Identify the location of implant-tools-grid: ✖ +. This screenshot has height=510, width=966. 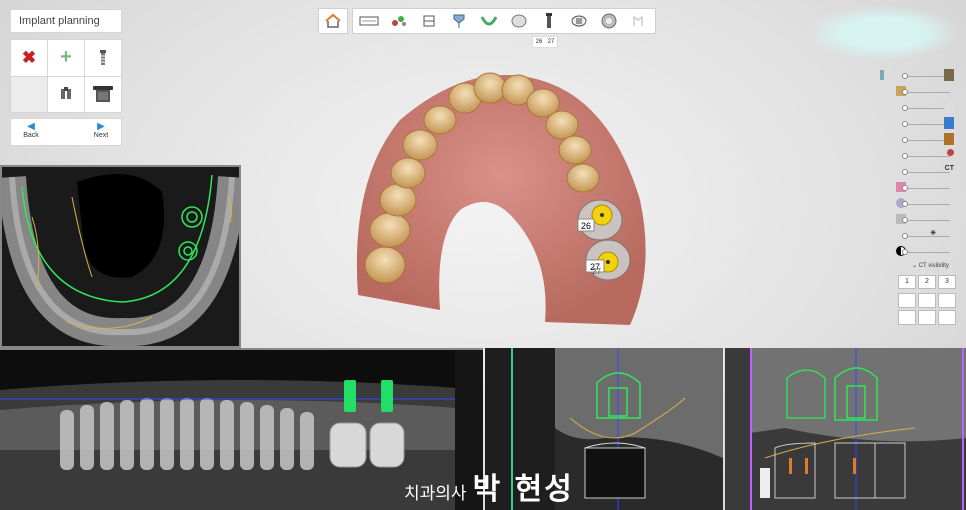
(66, 76).